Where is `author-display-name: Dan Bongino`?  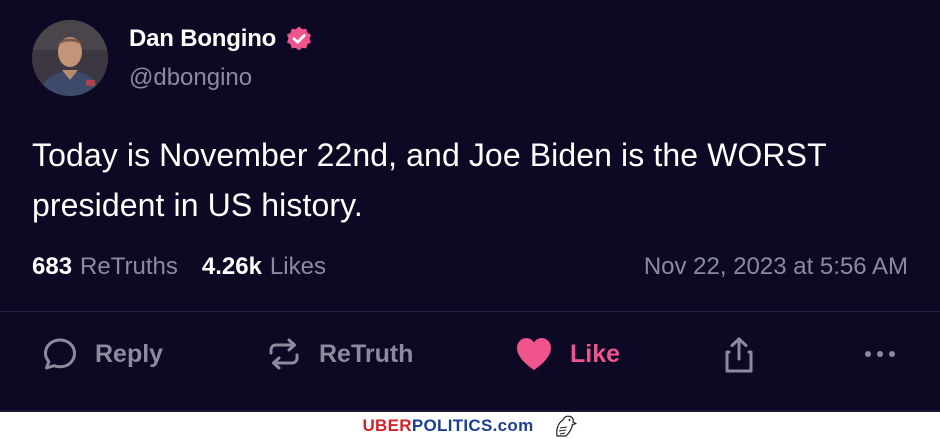 author-display-name: Dan Bongino is located at coordinates (202, 39).